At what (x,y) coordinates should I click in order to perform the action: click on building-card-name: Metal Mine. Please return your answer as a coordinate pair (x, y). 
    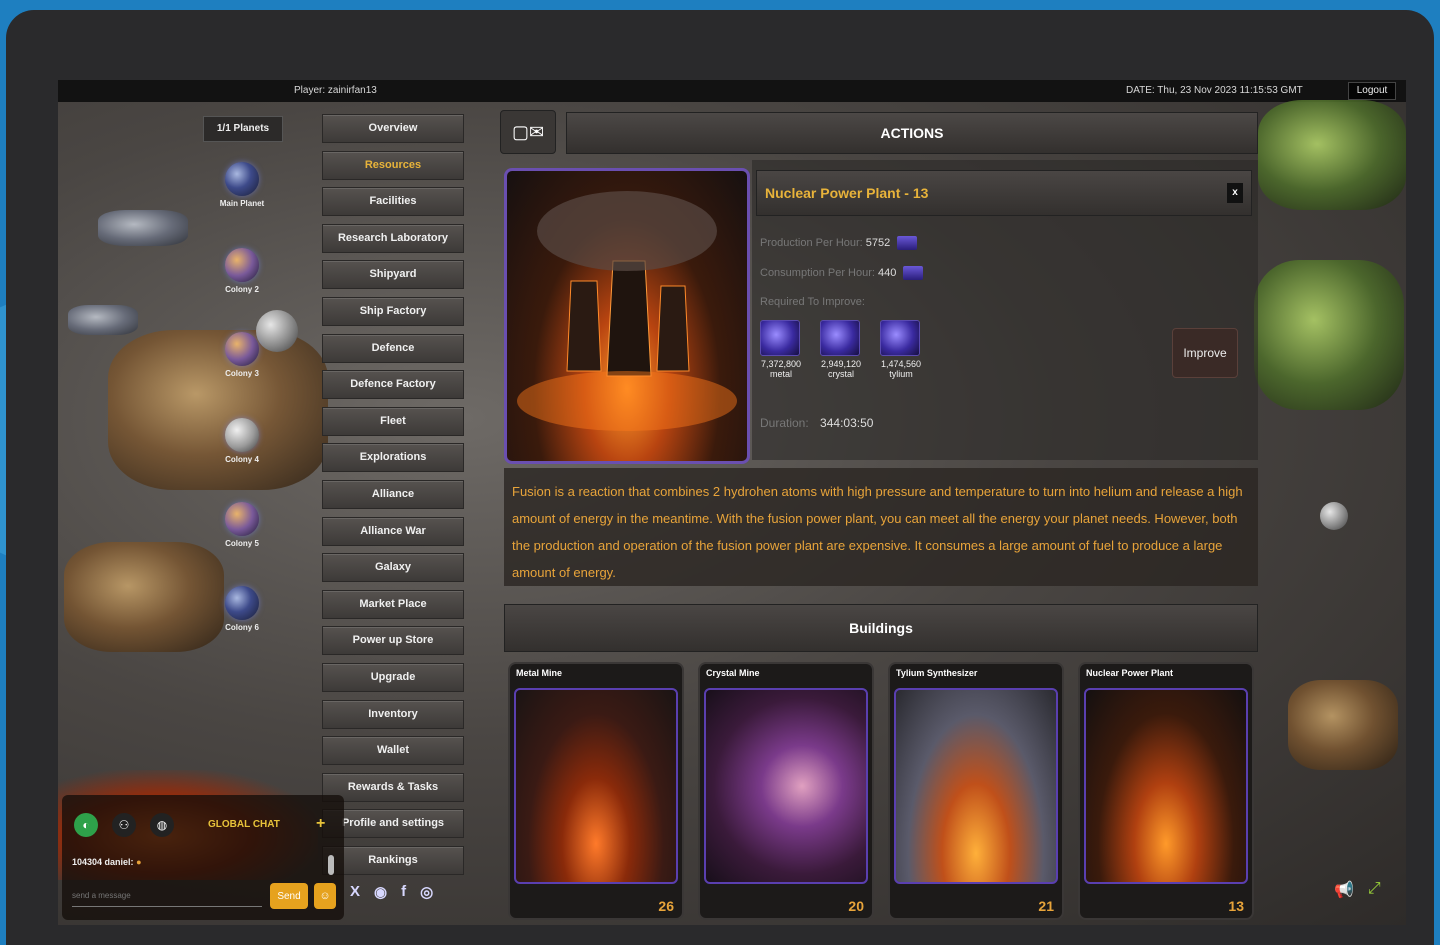
    Looking at the image, I should click on (539, 673).